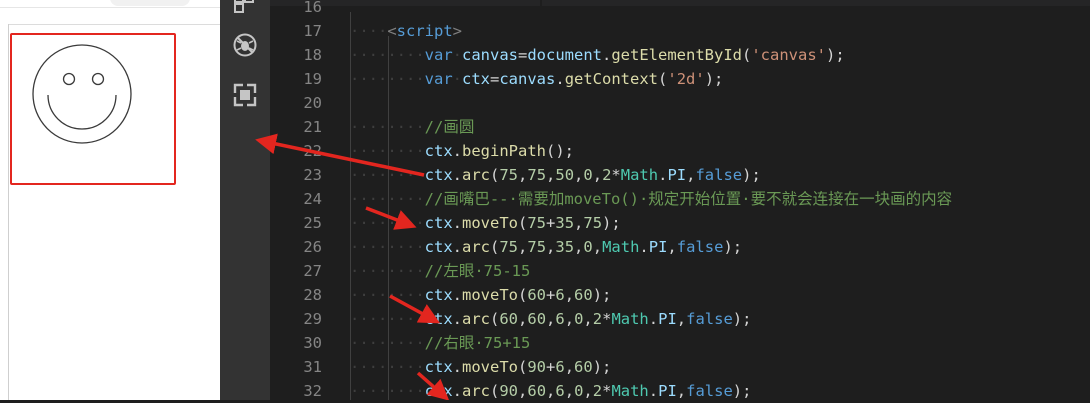  What do you see at coordinates (490, 367) in the screenshot?
I see `code-token: moveTo` at bounding box center [490, 367].